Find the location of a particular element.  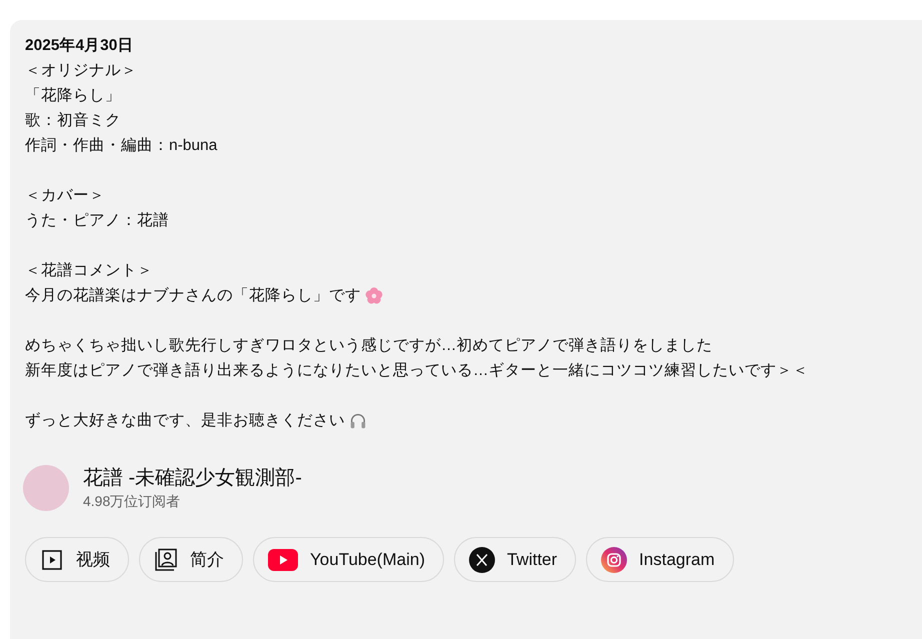

flower-icon is located at coordinates (374, 295).